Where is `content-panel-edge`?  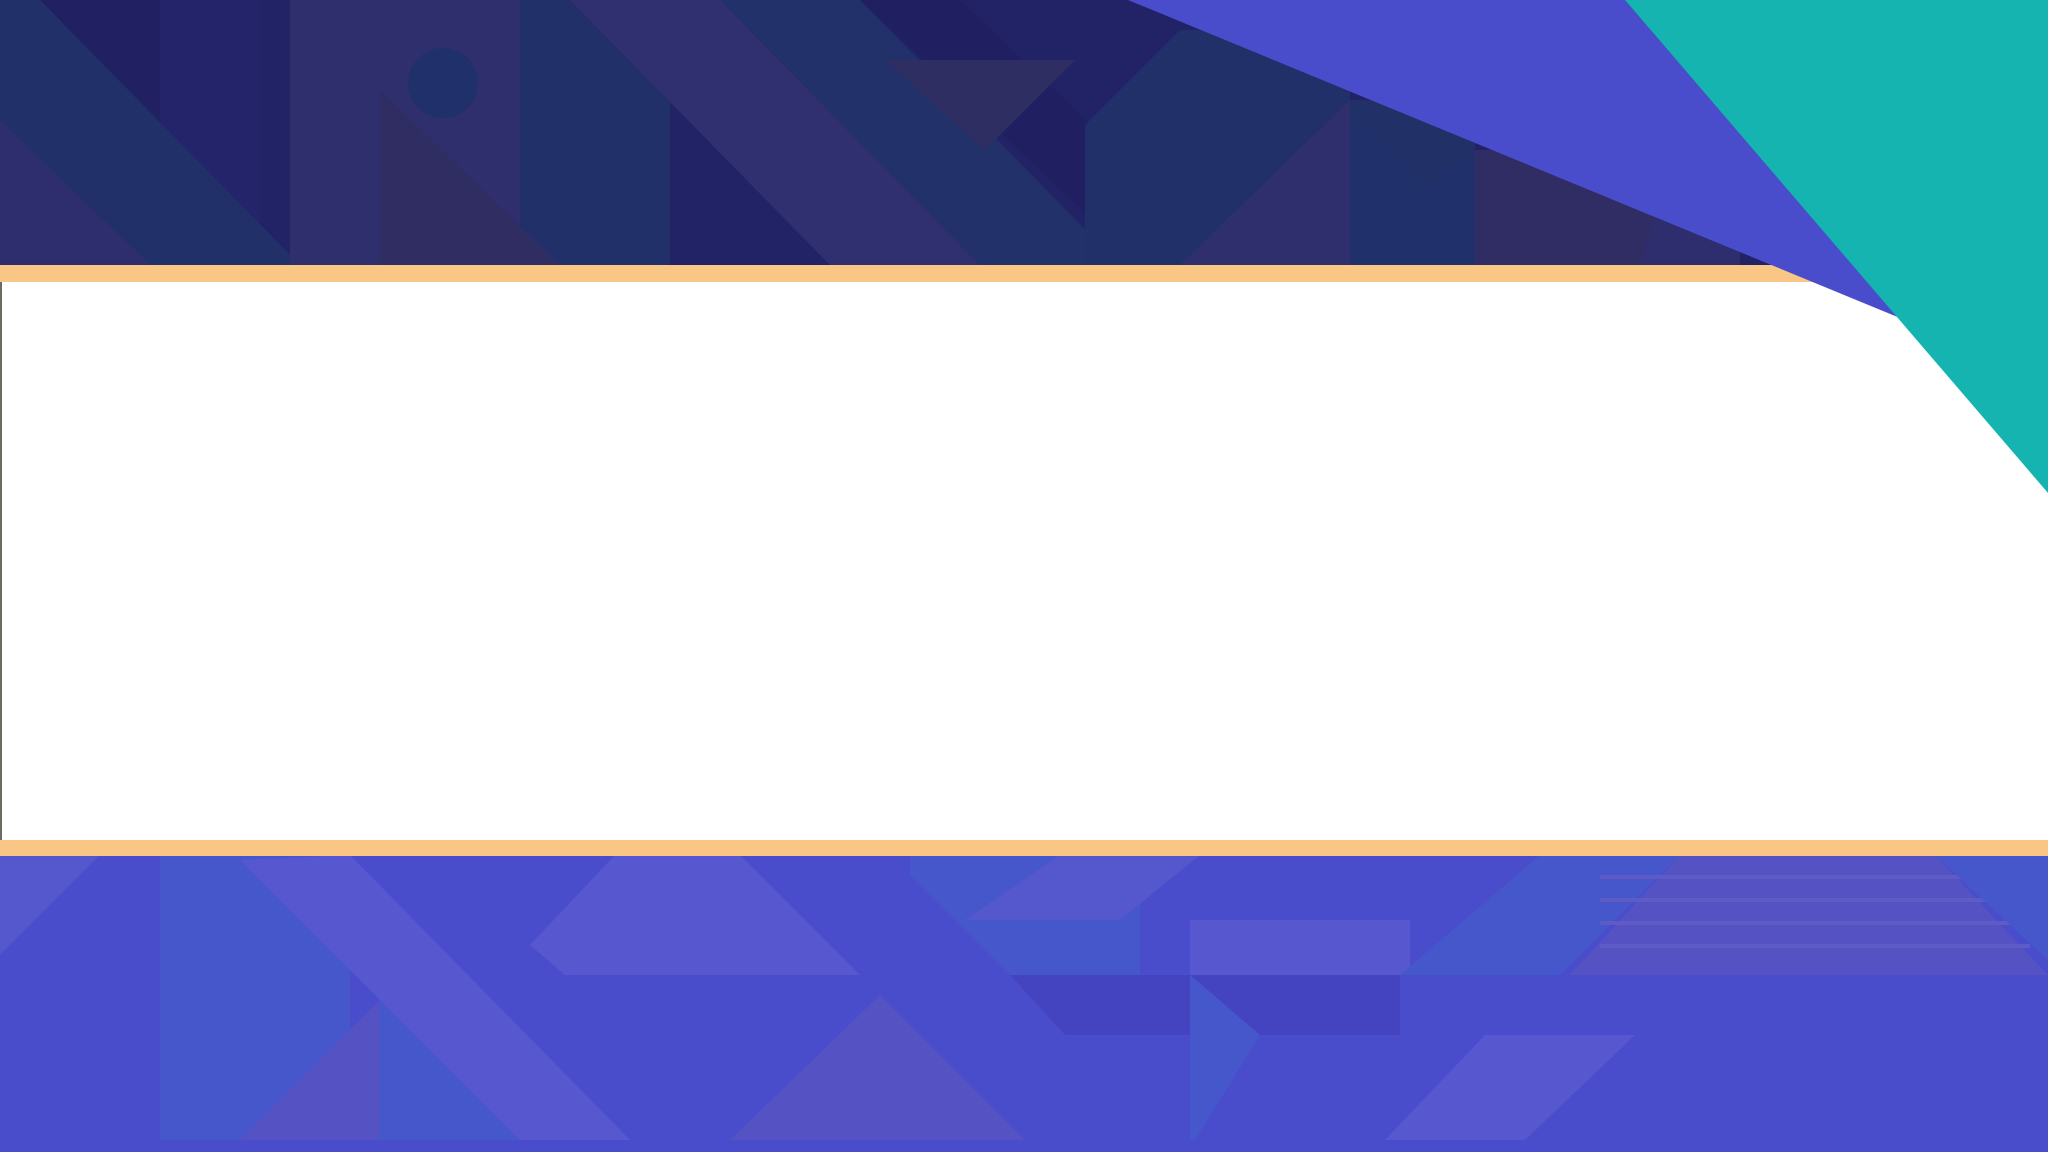 content-panel-edge is located at coordinates (1, 561).